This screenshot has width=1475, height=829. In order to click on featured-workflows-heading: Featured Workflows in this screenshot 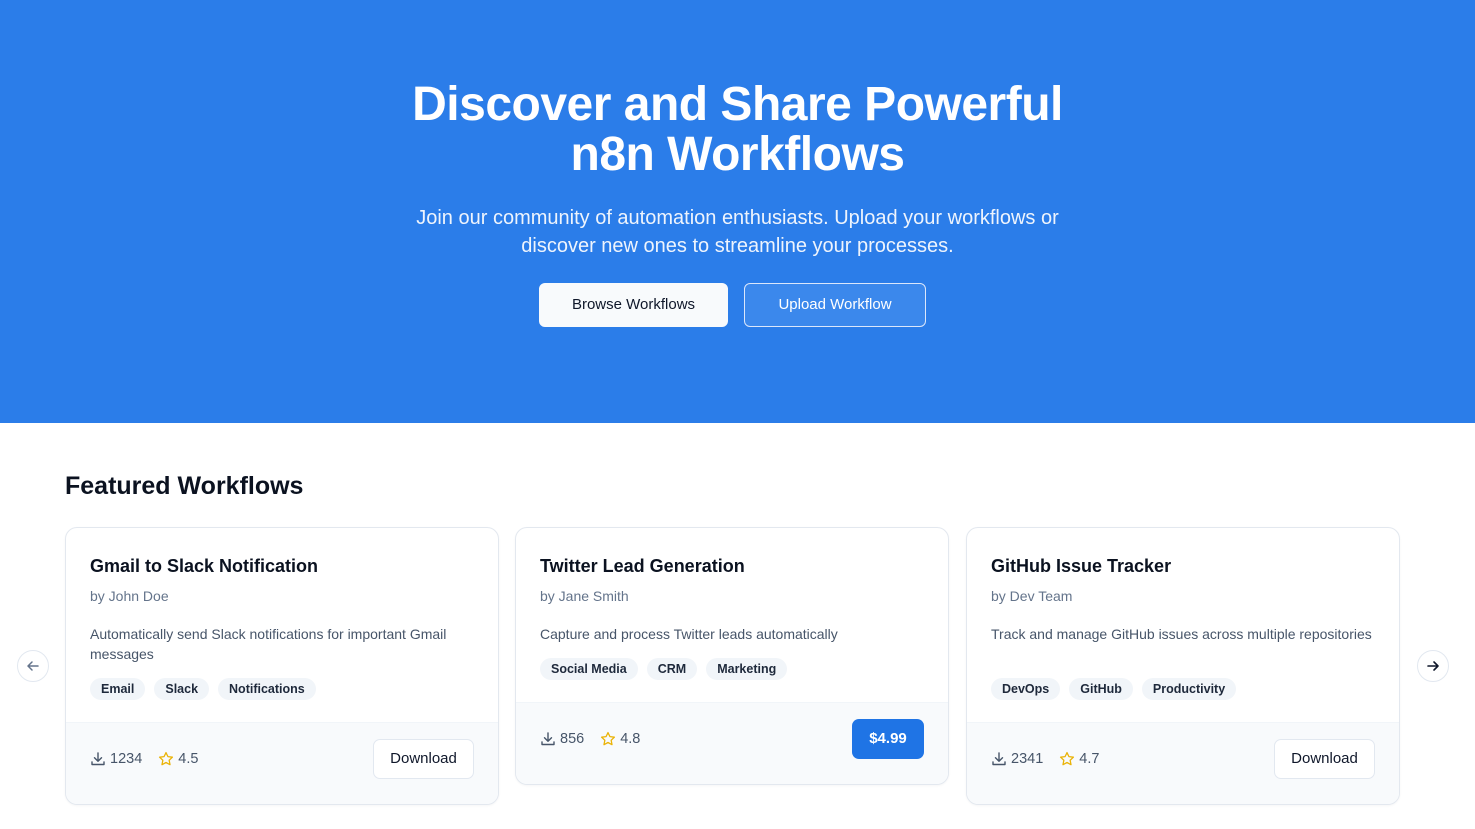, I will do `click(184, 486)`.